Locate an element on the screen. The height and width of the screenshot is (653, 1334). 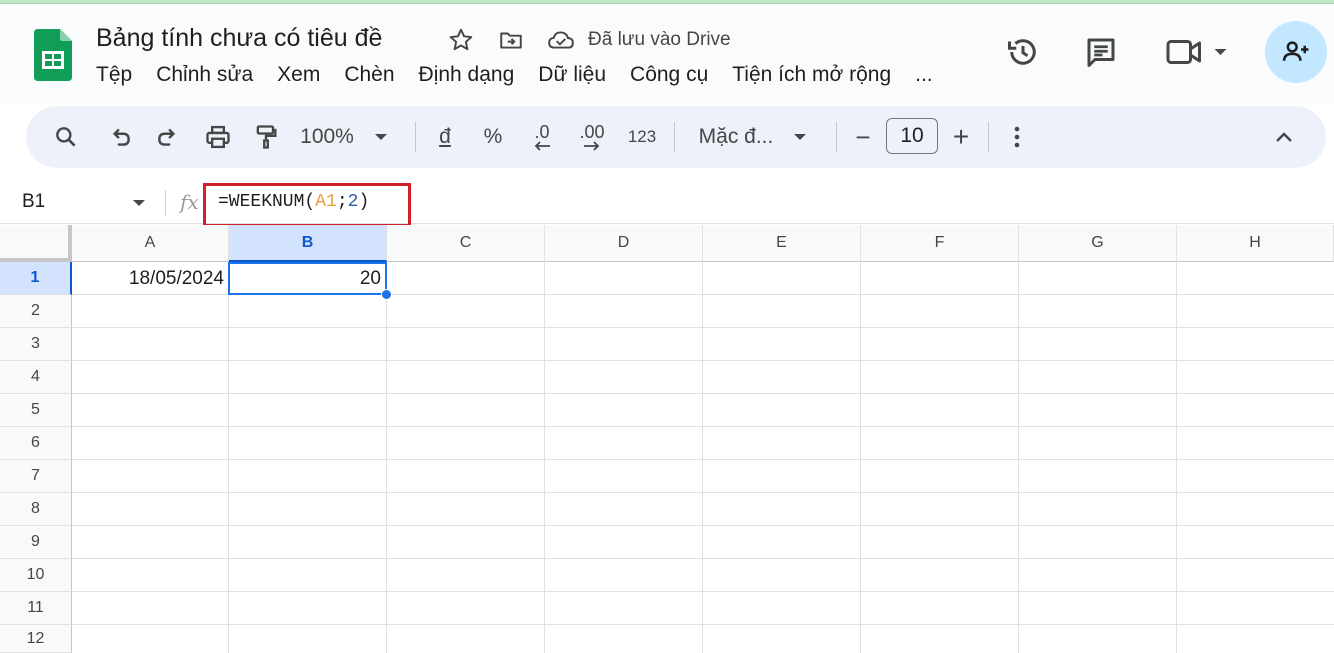
search-icon is located at coordinates (66, 137).